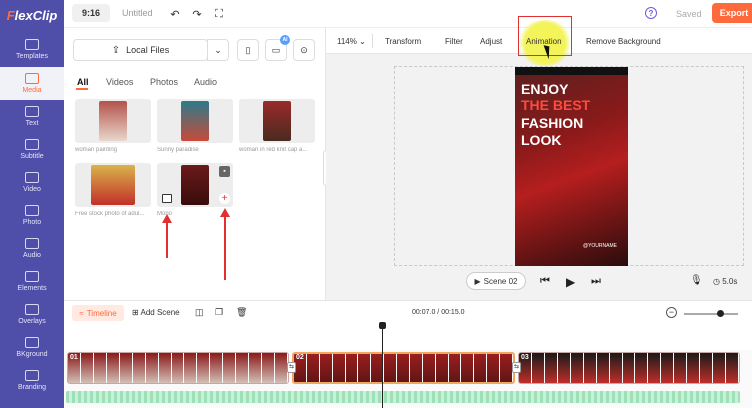  I want to click on undo-icon: ↶, so click(175, 14).